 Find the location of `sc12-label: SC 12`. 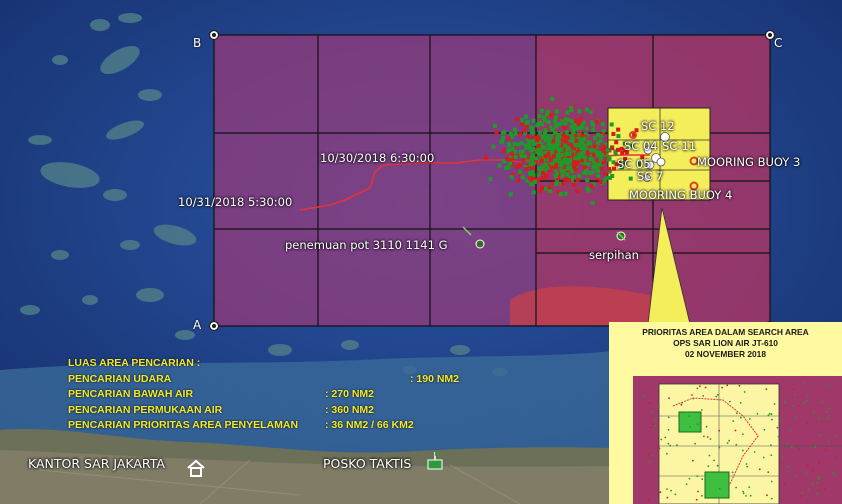

sc12-label: SC 12 is located at coordinates (658, 126).